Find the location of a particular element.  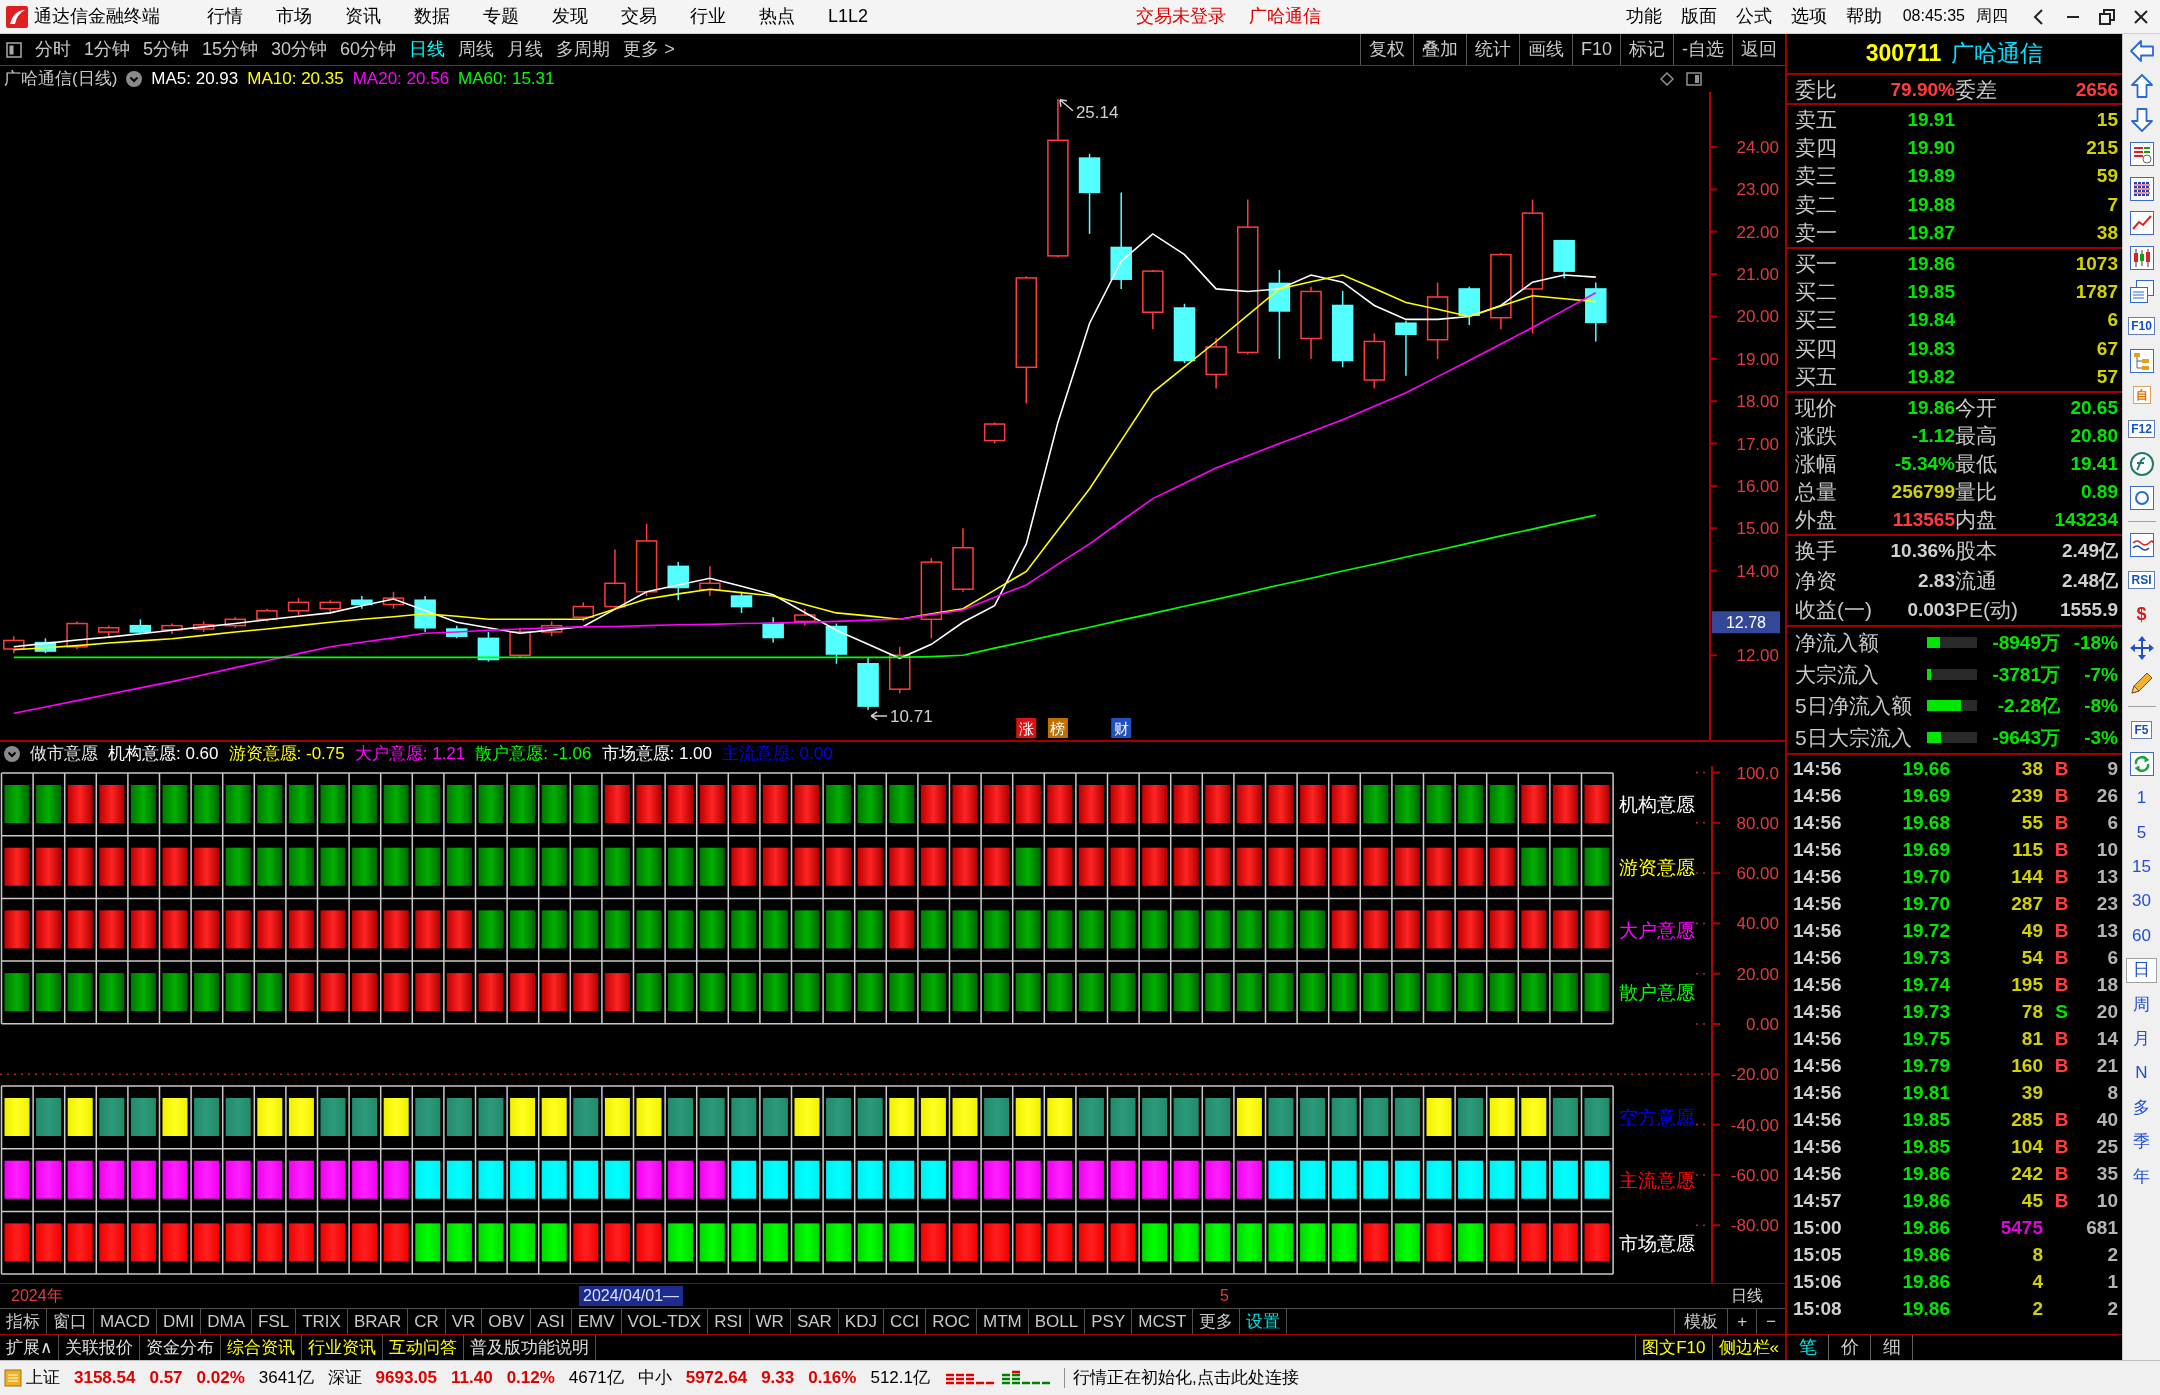

notice-text: 交易未登录 is located at coordinates (1181, 16).